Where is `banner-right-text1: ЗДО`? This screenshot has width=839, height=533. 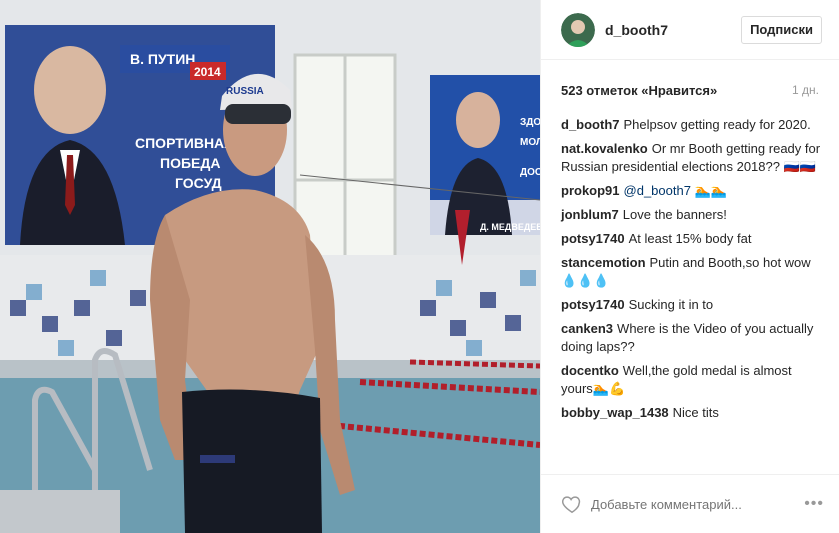
banner-right-text1: ЗДО is located at coordinates (530, 122).